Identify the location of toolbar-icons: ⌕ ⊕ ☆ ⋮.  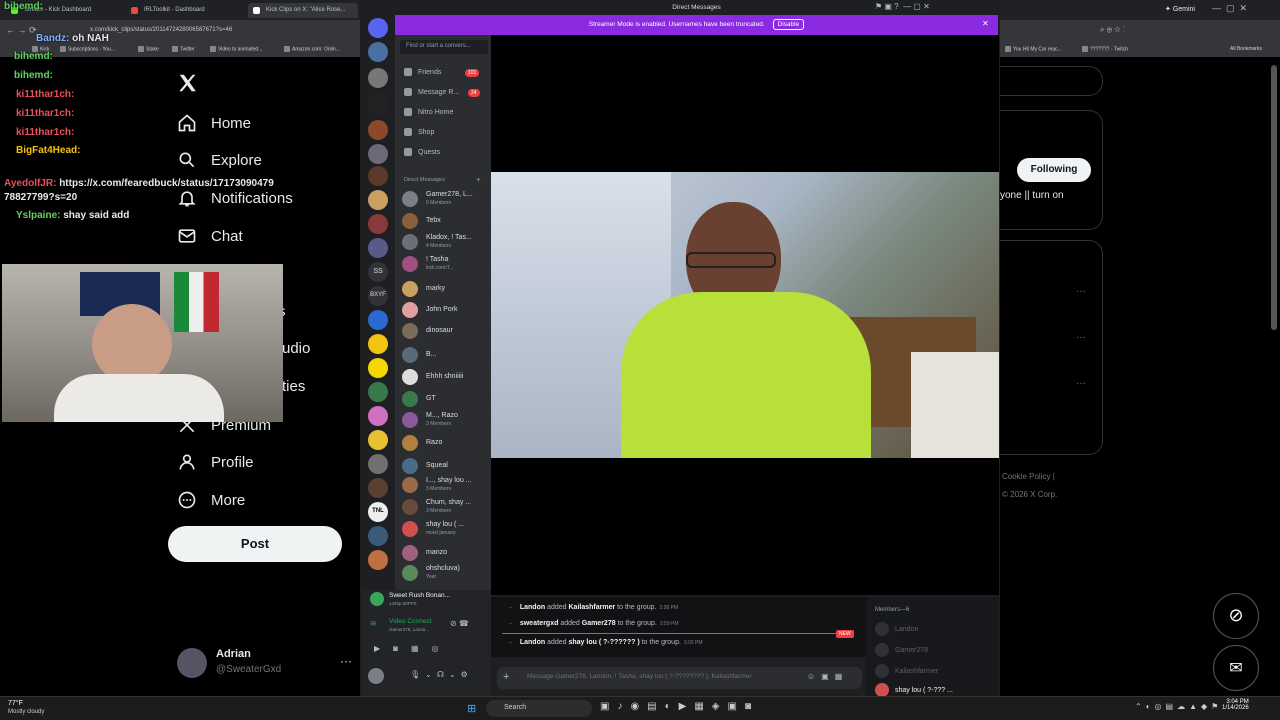
(1112, 30).